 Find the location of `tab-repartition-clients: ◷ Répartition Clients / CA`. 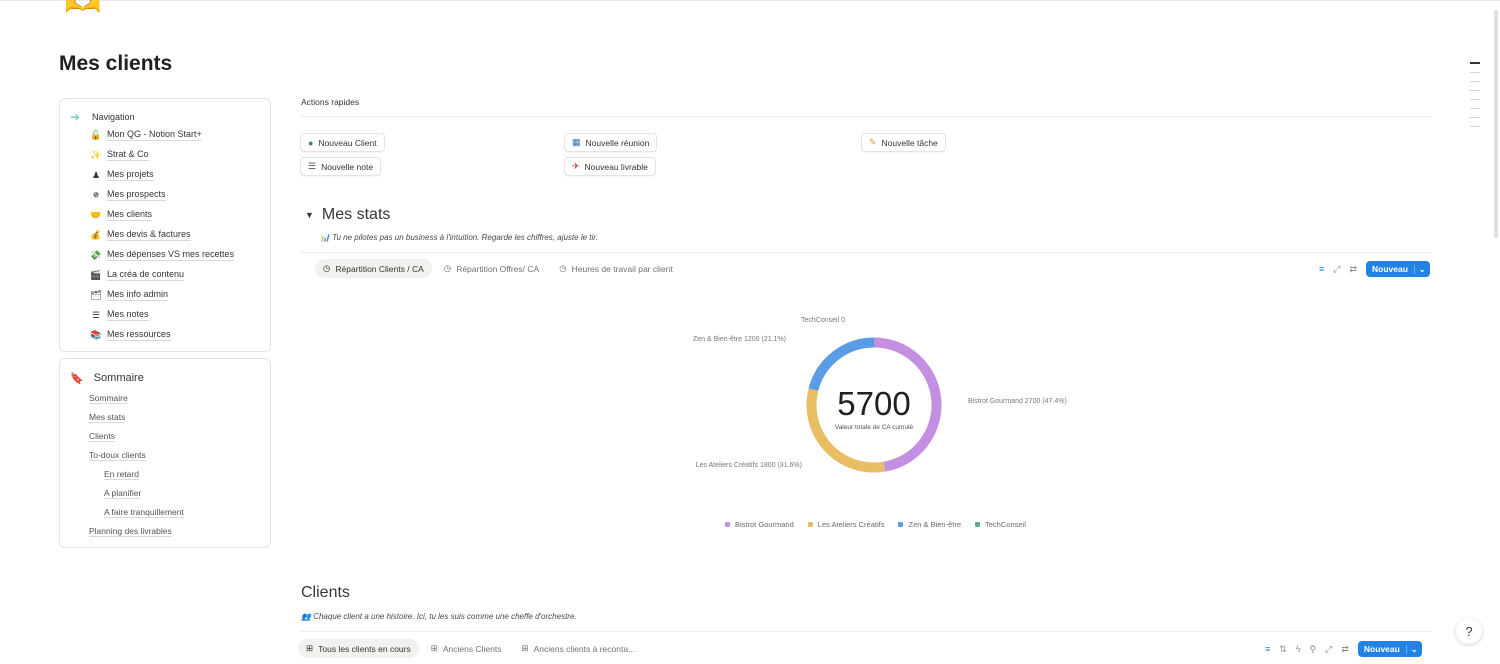

tab-repartition-clients: ◷ Répartition Clients / CA is located at coordinates (373, 268).